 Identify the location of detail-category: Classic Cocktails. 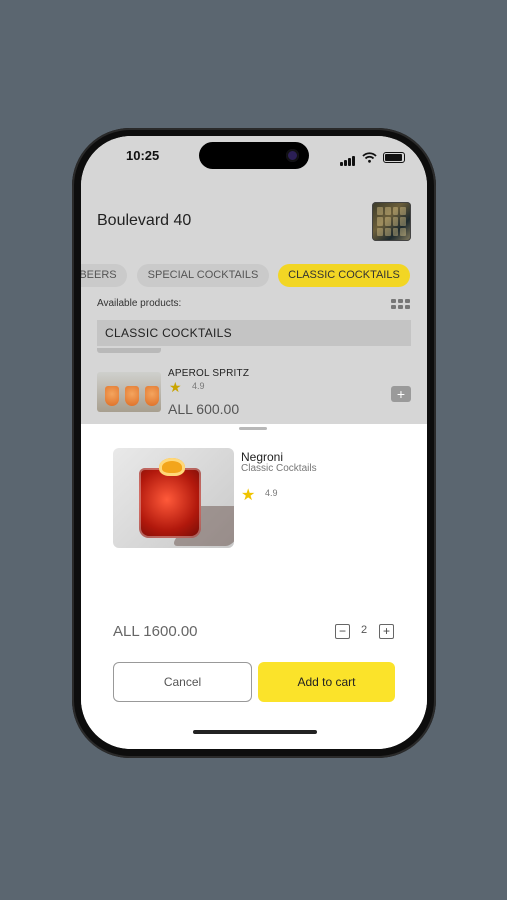
(279, 468).